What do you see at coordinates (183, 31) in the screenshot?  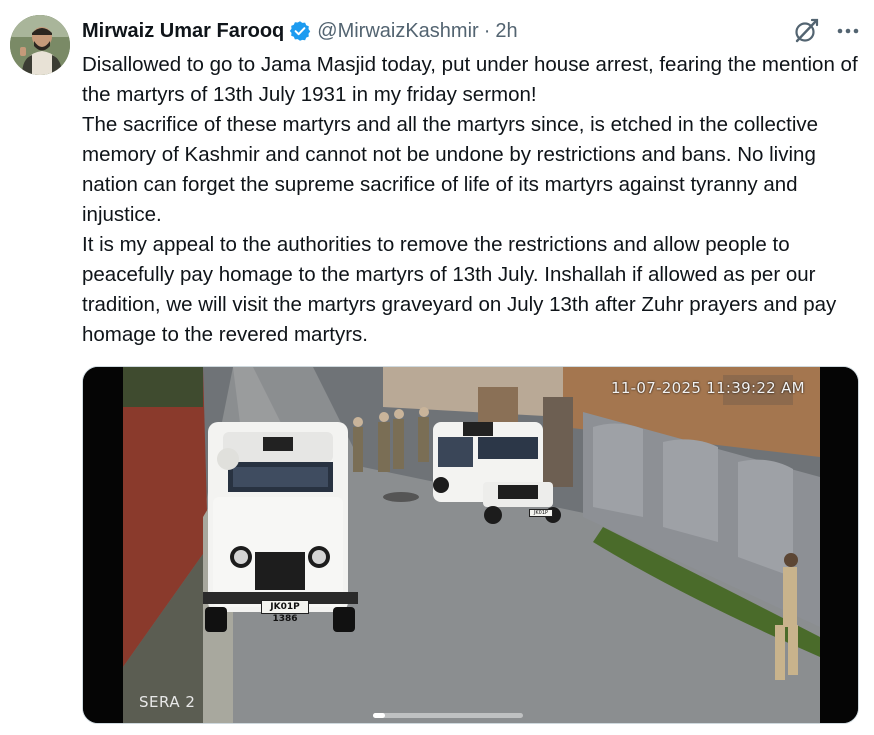 I see `author-name: Mirwaiz Umar Farooq` at bounding box center [183, 31].